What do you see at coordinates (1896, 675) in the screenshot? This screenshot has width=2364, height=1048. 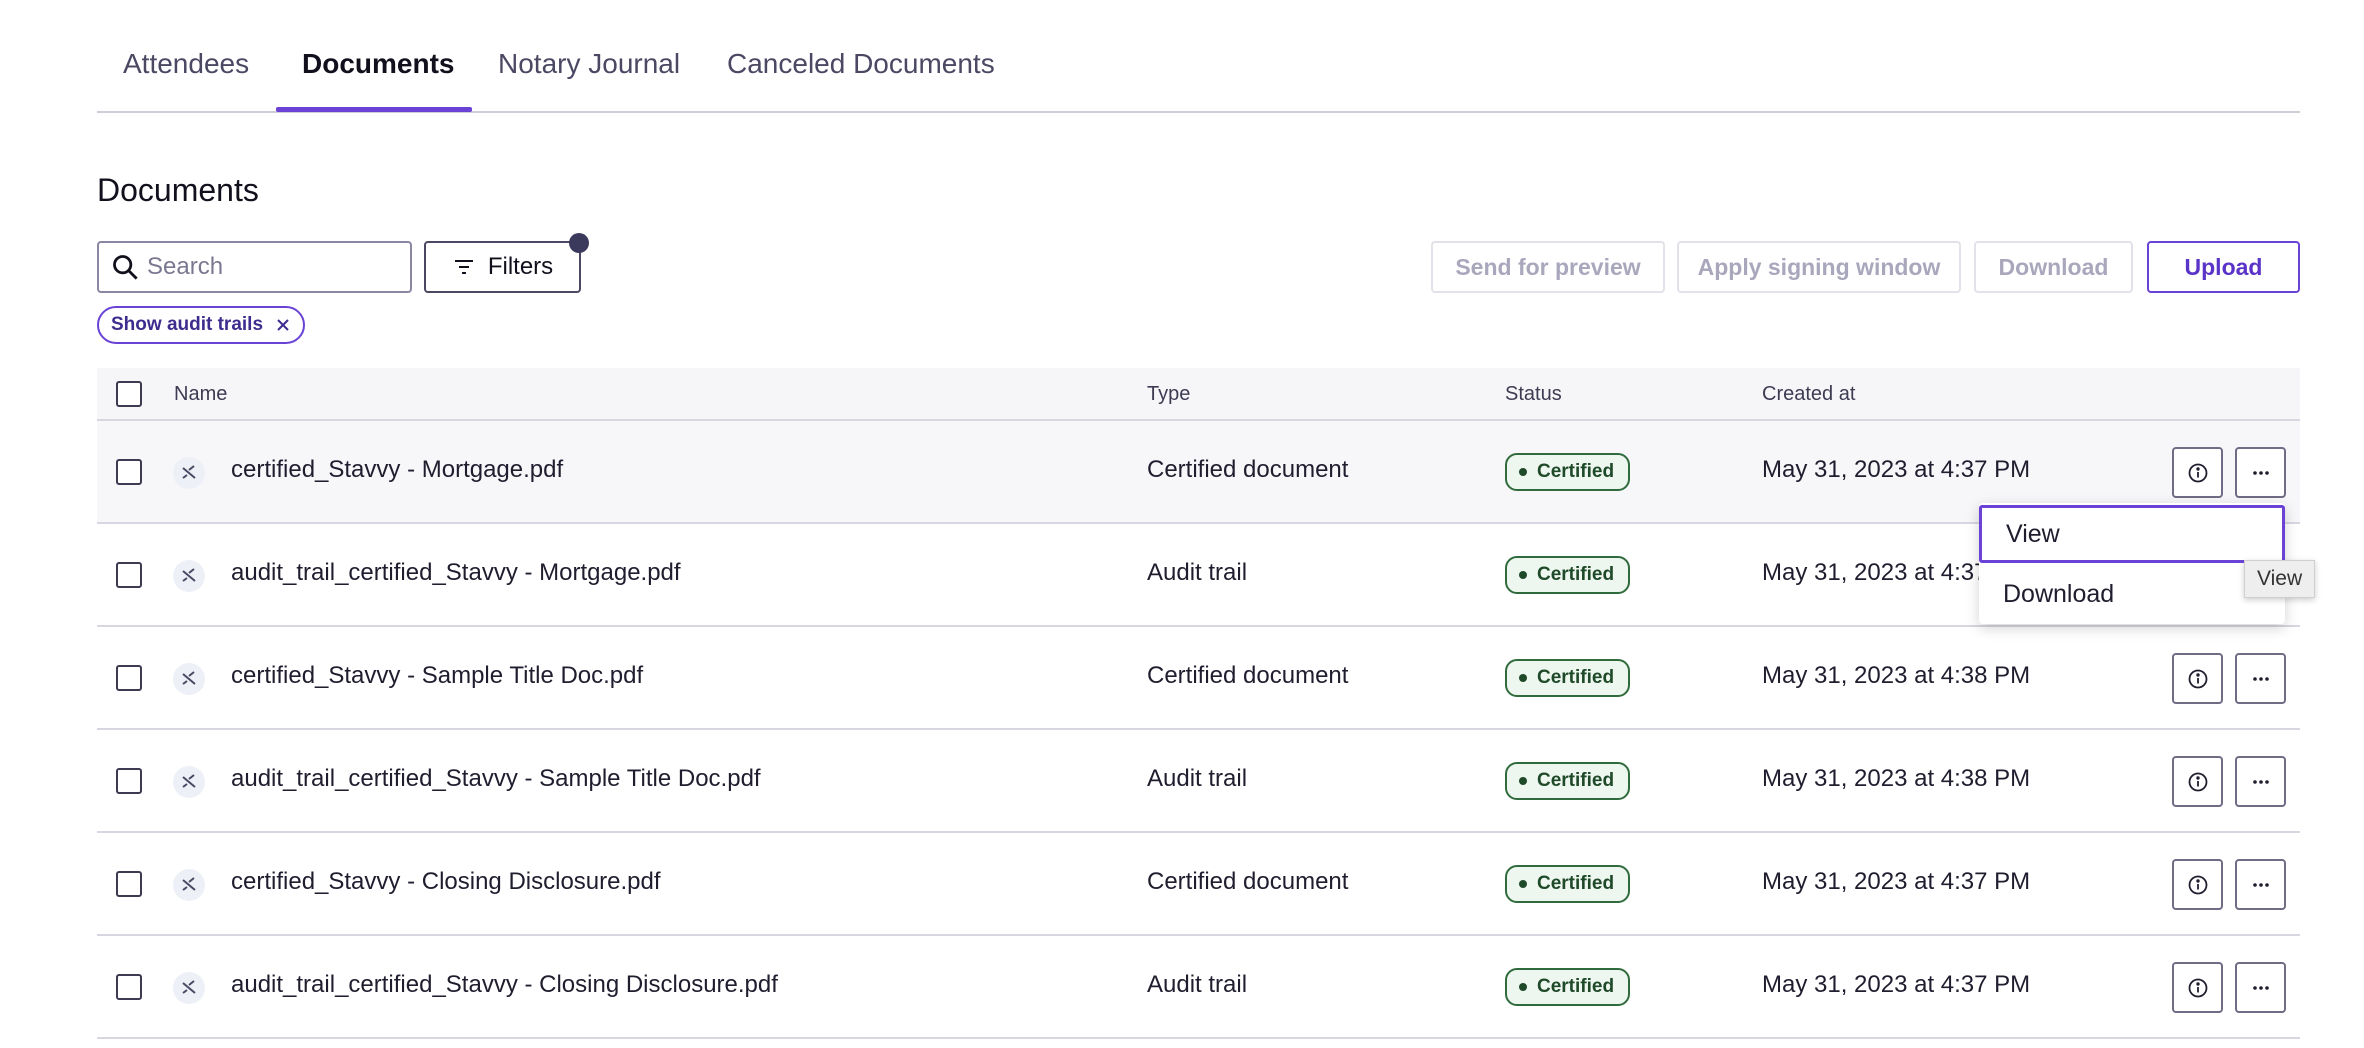 I see `created-at: May 31, 2023 at 4:38 PM` at bounding box center [1896, 675].